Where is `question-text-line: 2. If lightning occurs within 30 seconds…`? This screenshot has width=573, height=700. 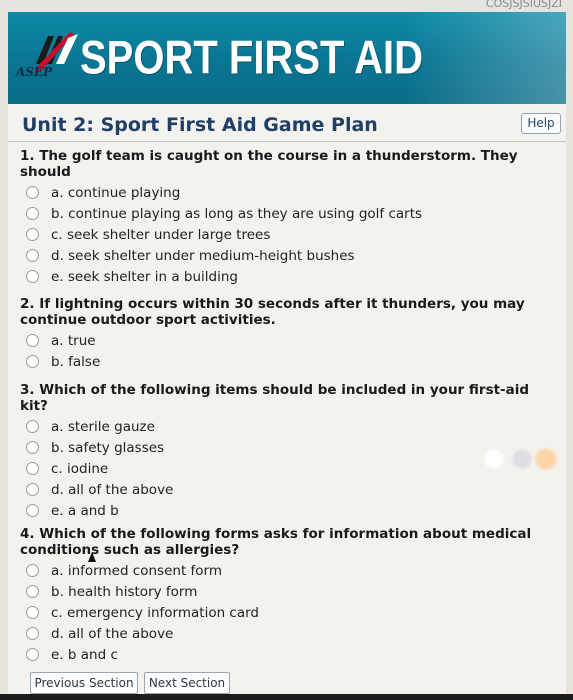 question-text-line: 2. If lightning occurs within 30 seconds… is located at coordinates (272, 304).